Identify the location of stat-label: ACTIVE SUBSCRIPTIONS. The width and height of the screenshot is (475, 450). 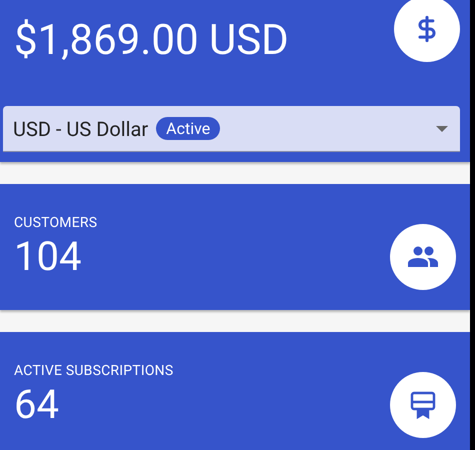
(94, 371).